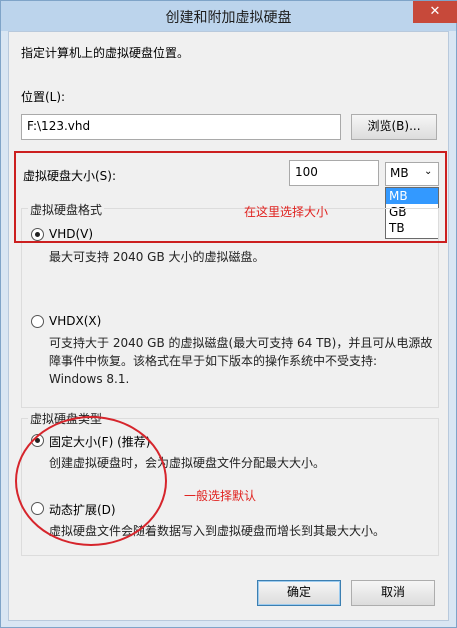 Image resolution: width=457 pixels, height=628 pixels. Describe the element at coordinates (105, 53) in the screenshot. I see `location-intro: 指定计算机上的虚拟硬盘位置。` at that location.